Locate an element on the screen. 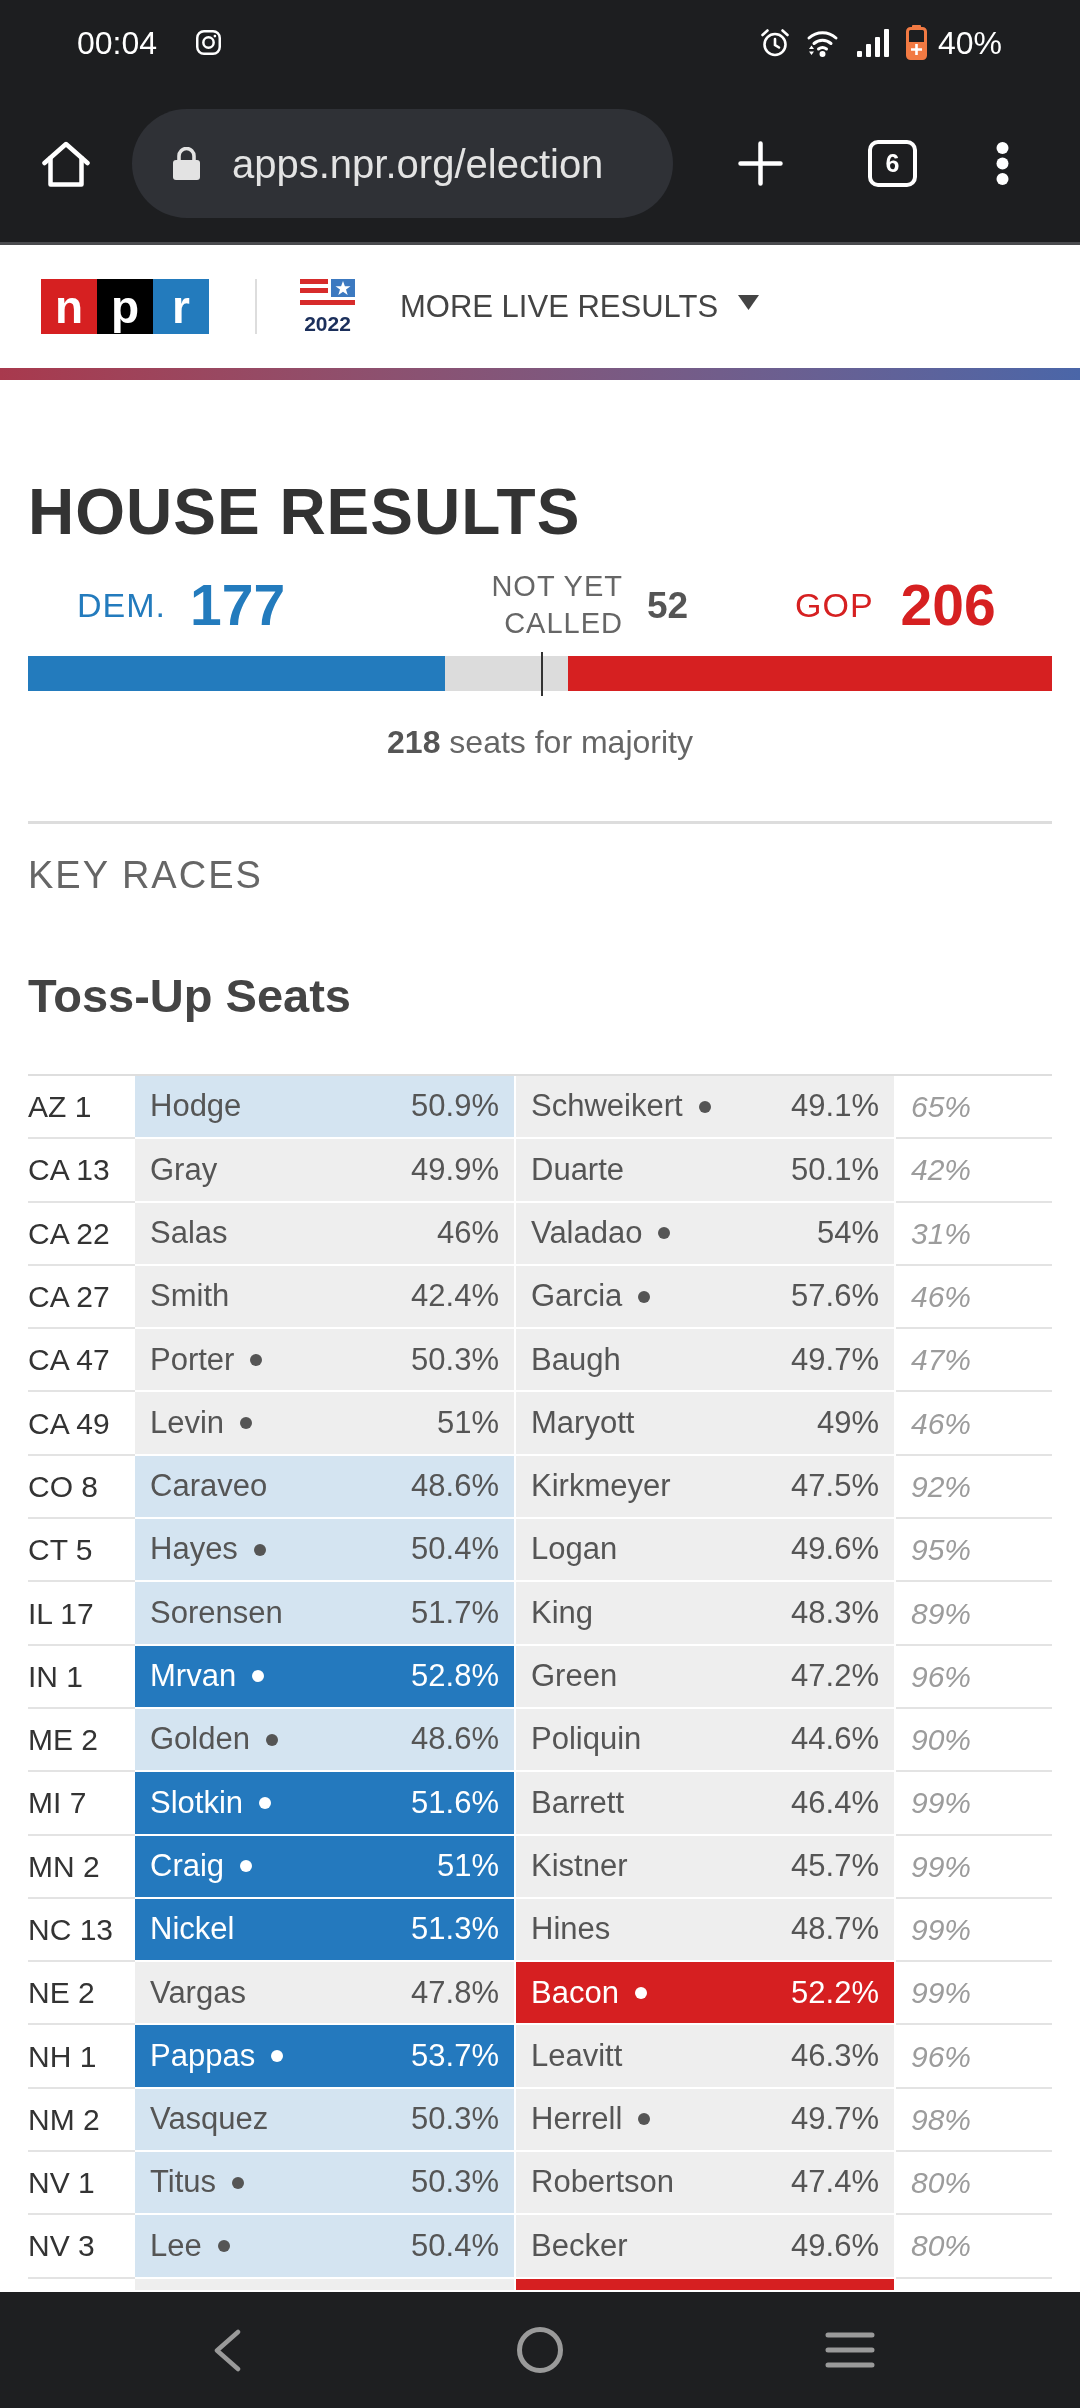  majority-note: 218 seats for majority is located at coordinates (540, 742).